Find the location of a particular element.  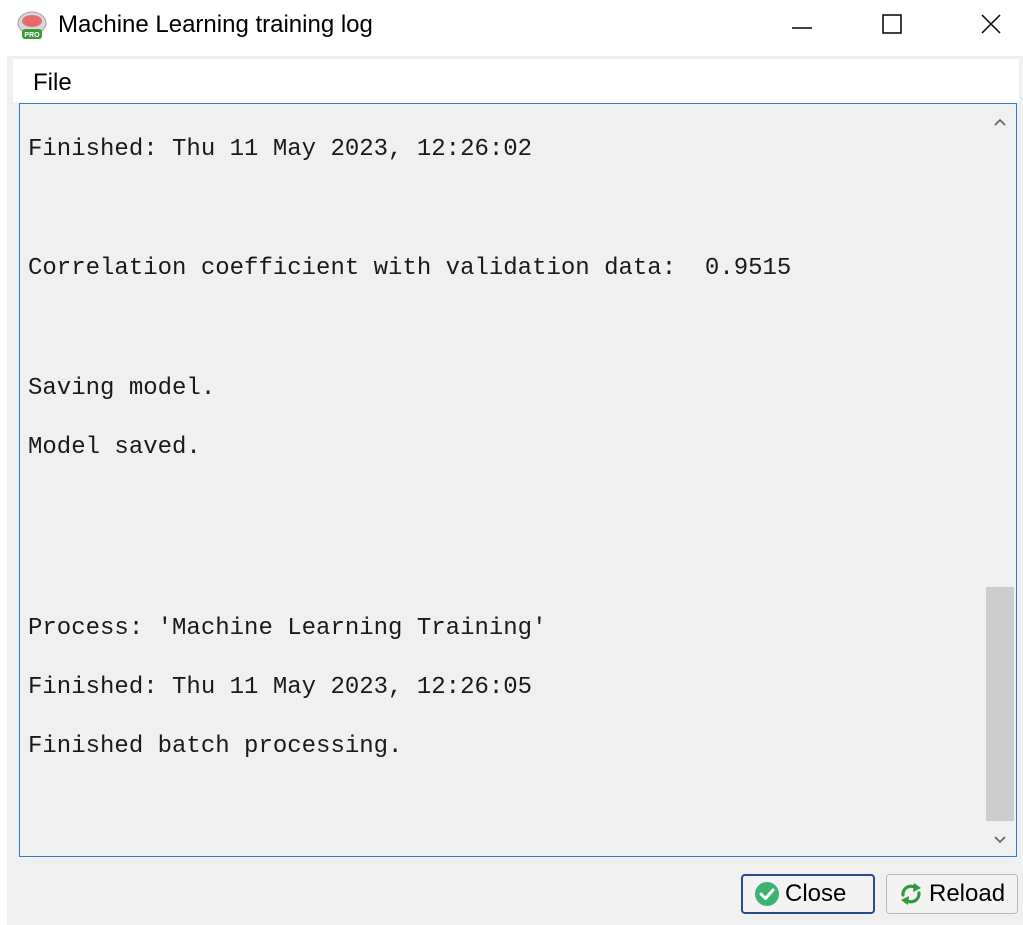

check-circle-icon is located at coordinates (767, 894).